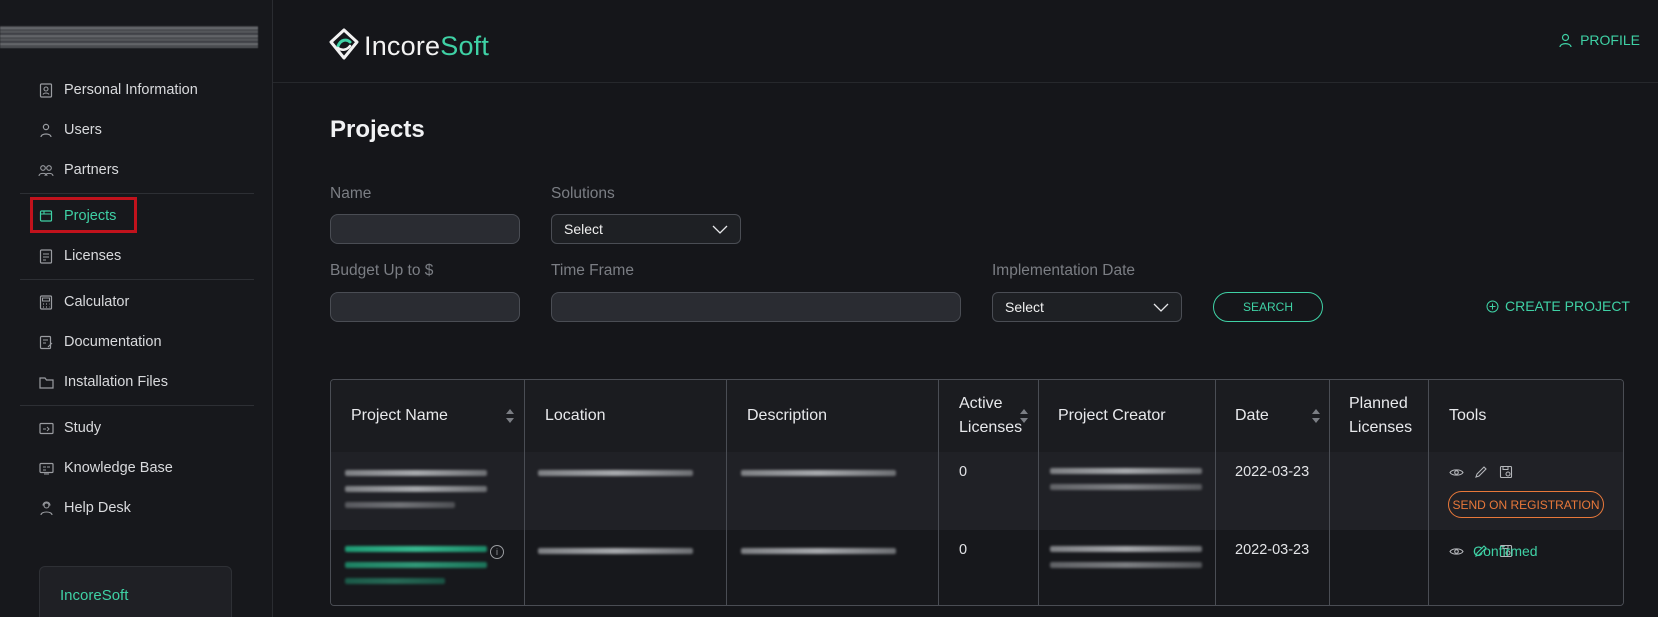 This screenshot has height=617, width=1658. Describe the element at coordinates (1599, 40) in the screenshot. I see `profile-link: PROFILE` at that location.